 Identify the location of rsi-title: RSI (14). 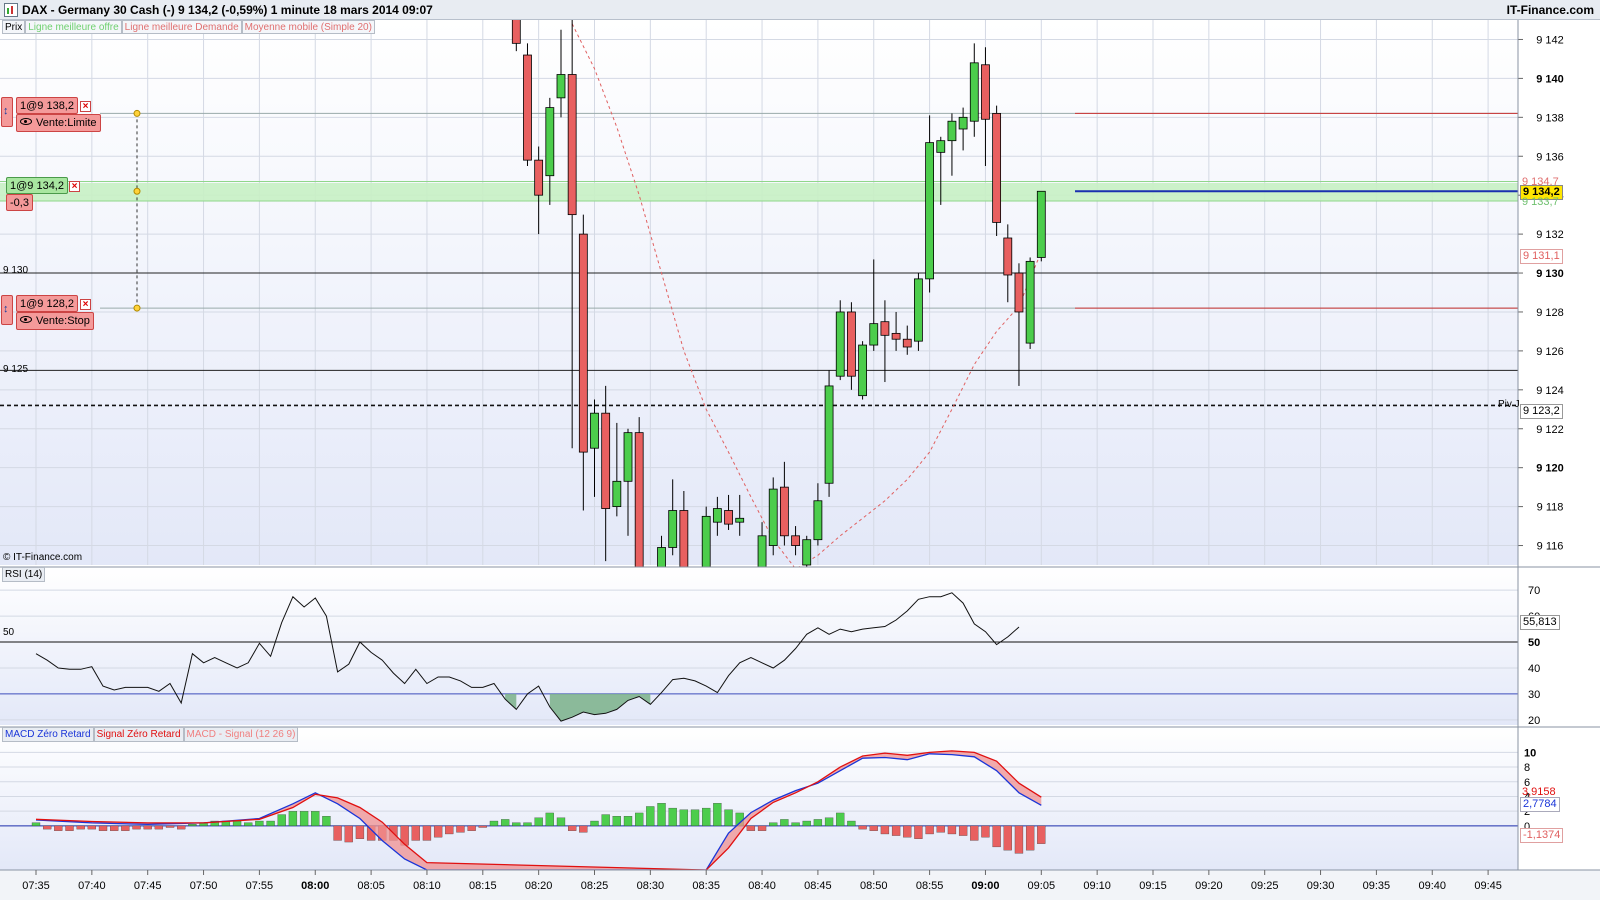
(24, 574).